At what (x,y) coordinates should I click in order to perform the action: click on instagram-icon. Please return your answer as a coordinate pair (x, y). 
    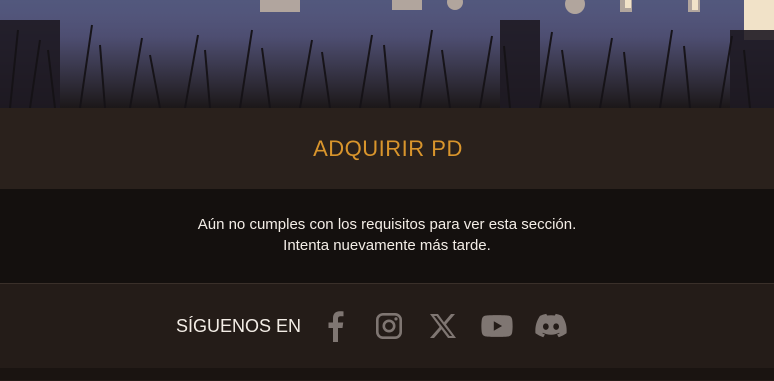
    Looking at the image, I should click on (389, 326).